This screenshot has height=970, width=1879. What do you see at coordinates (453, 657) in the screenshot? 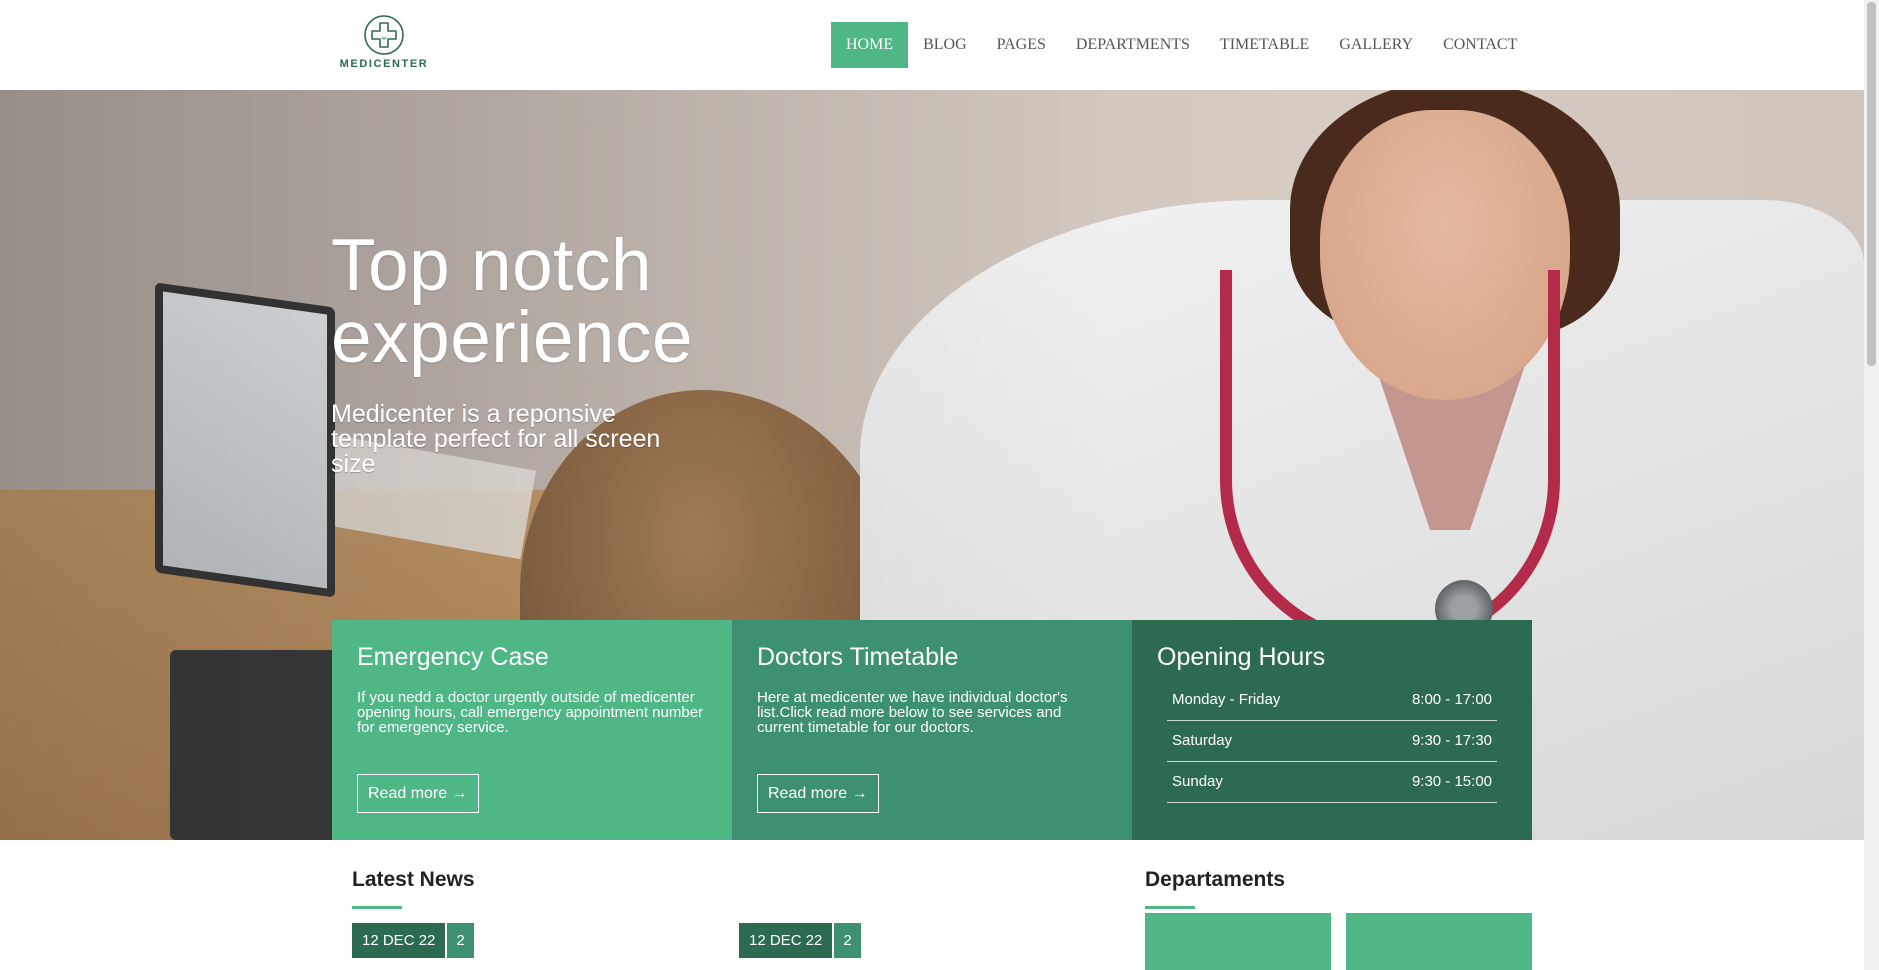
I see `emergency-title: Emergency Case` at bounding box center [453, 657].